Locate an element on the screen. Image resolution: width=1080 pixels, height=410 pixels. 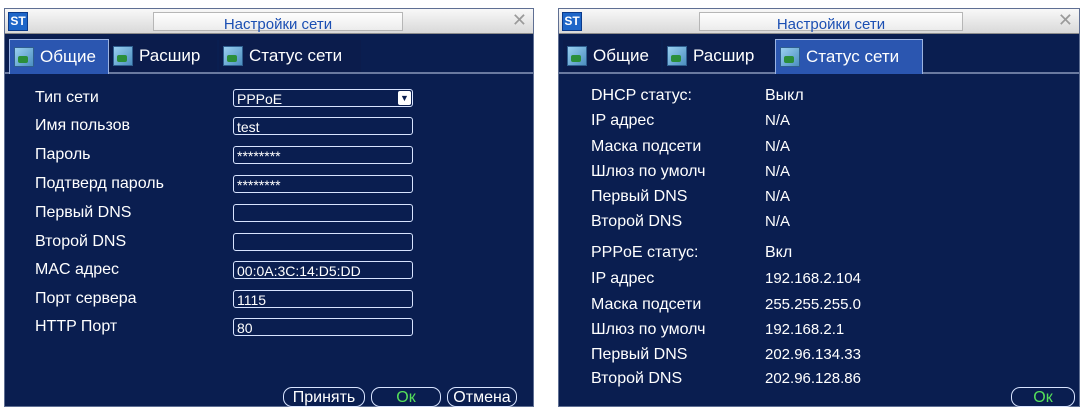
http-port-label: HTTP Порт is located at coordinates (76, 326).